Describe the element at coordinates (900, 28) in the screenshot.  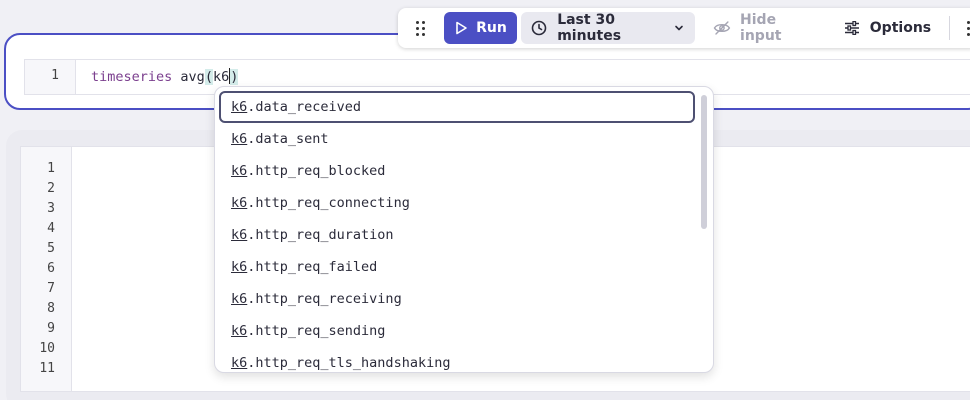
I see `options-label: Options` at that location.